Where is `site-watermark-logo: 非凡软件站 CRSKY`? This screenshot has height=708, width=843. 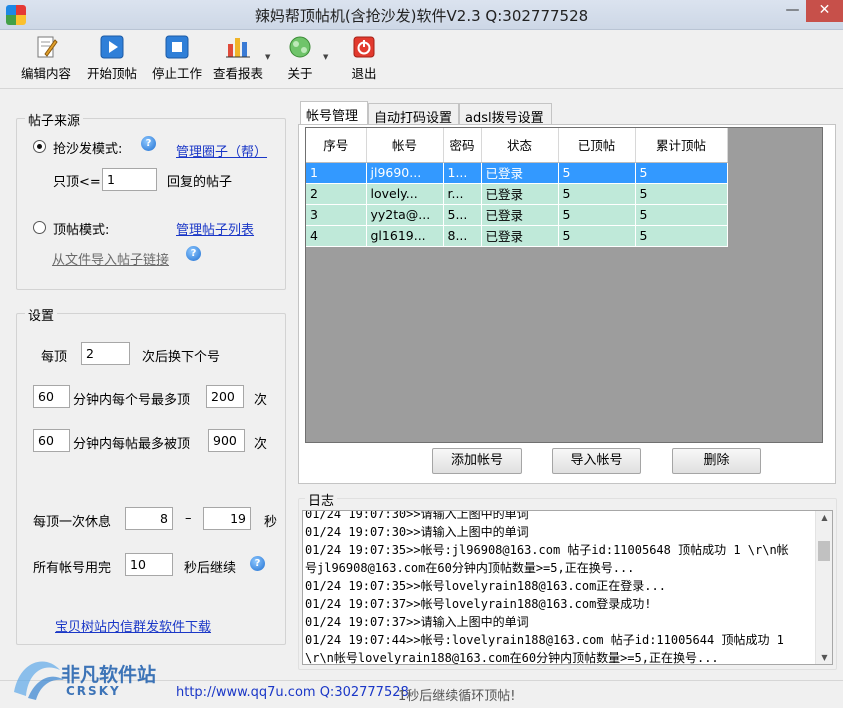 site-watermark-logo: 非凡软件站 CRSKY is located at coordinates (86, 676).